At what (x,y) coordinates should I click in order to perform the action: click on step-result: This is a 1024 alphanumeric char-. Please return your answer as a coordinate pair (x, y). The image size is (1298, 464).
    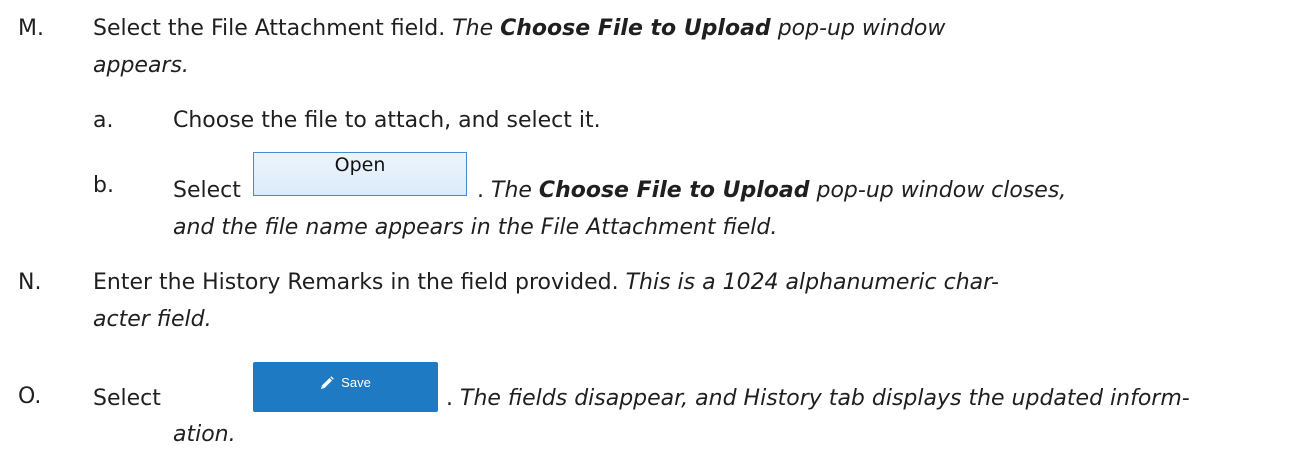
    Looking at the image, I should click on (812, 282).